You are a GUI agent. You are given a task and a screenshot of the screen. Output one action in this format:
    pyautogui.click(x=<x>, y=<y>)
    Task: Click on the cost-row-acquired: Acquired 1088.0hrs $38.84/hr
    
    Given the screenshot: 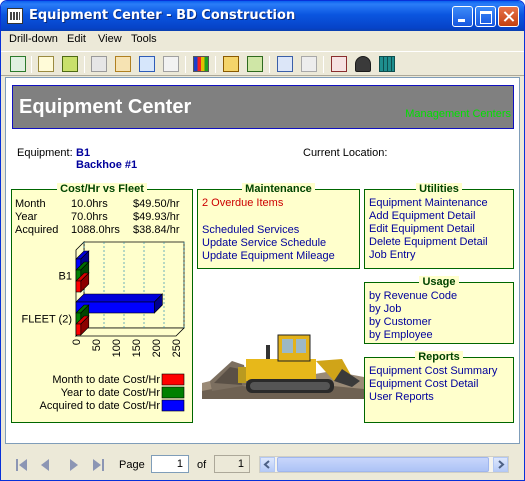 What is the action you would take?
    pyautogui.click(x=97, y=230)
    